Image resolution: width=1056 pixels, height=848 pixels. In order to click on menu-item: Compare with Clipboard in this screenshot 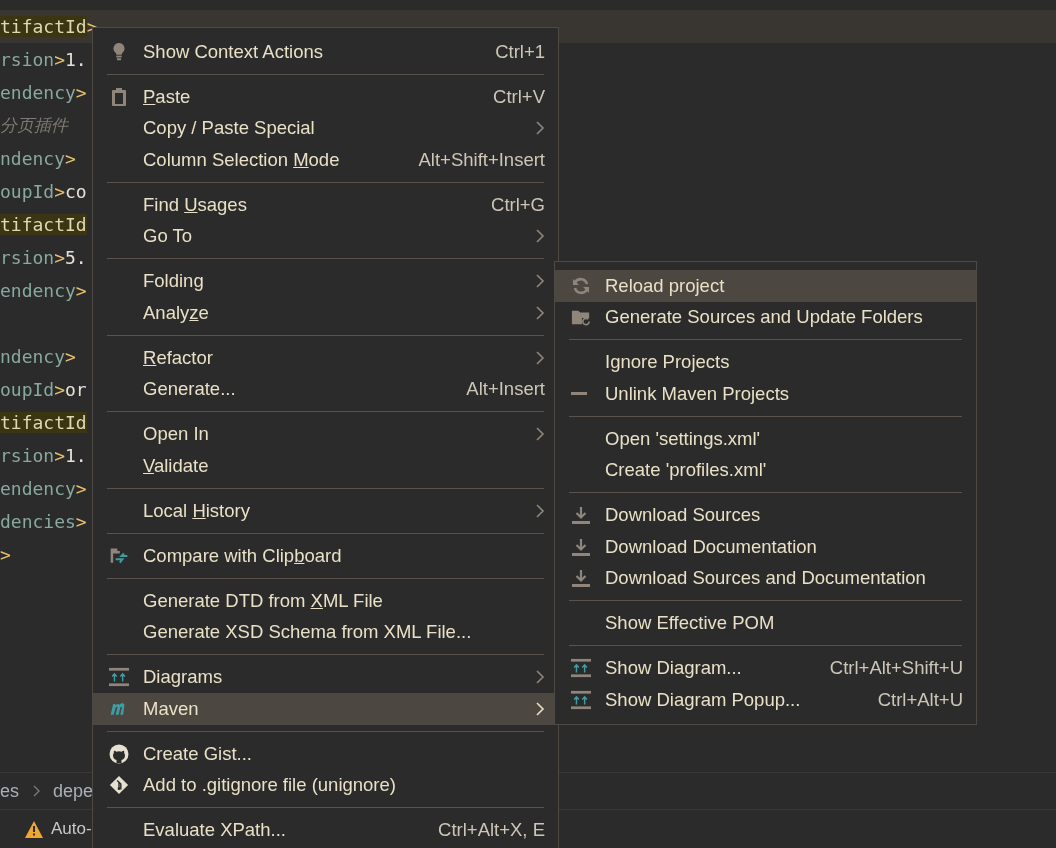, I will do `click(325, 556)`.